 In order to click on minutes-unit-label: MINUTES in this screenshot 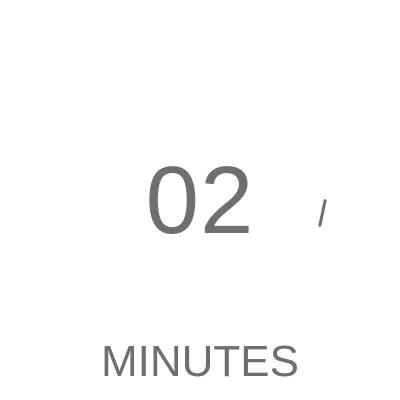, I will do `click(200, 361)`.